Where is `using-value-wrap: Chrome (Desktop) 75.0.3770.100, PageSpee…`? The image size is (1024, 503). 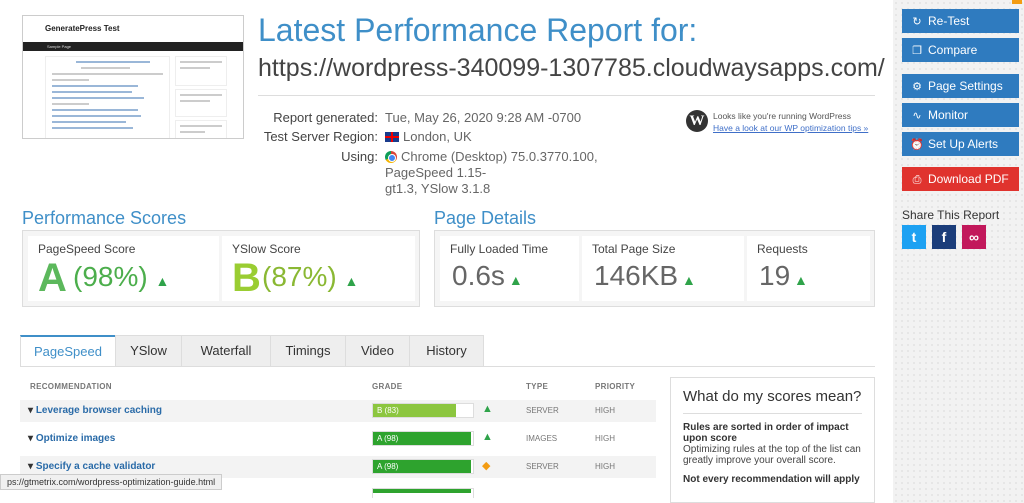
using-value-wrap: Chrome (Desktop) 75.0.3770.100, PageSpee… is located at coordinates (522, 173).